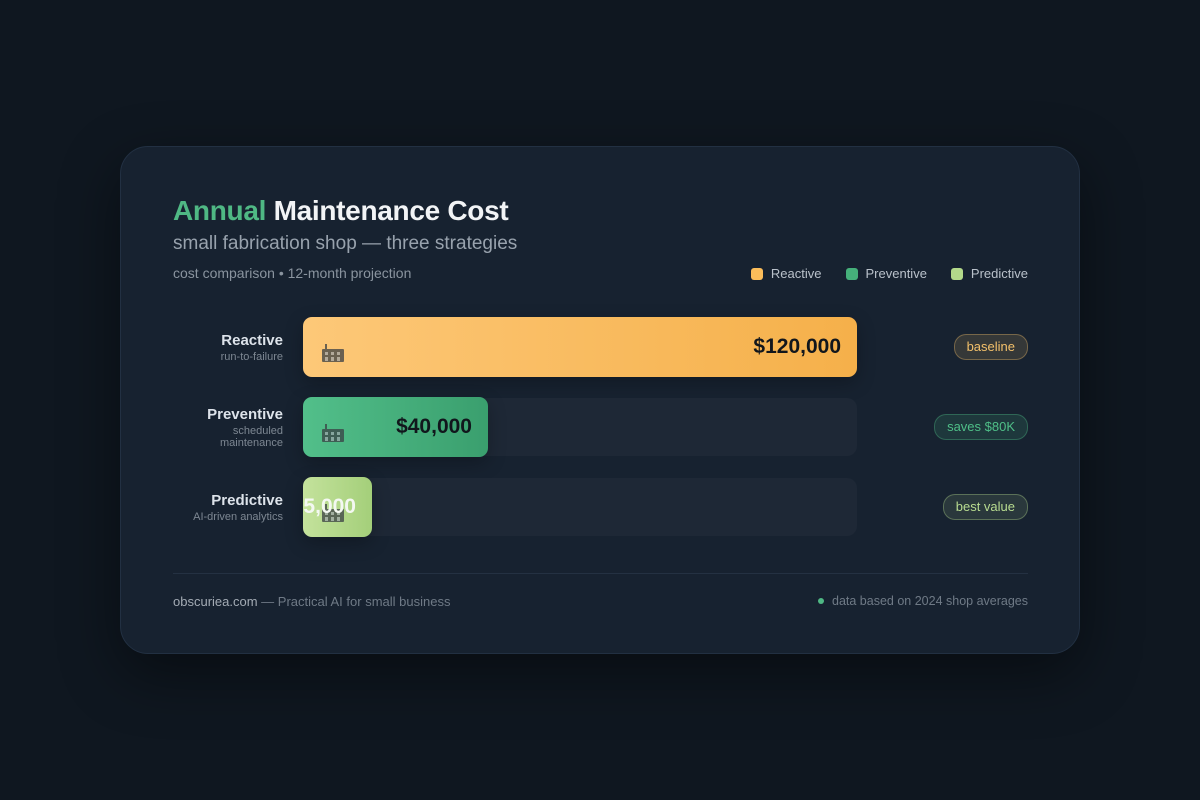  I want to click on bar-row-reactive: Reactive run-to-failure $120,000 baseline, so click(600, 347).